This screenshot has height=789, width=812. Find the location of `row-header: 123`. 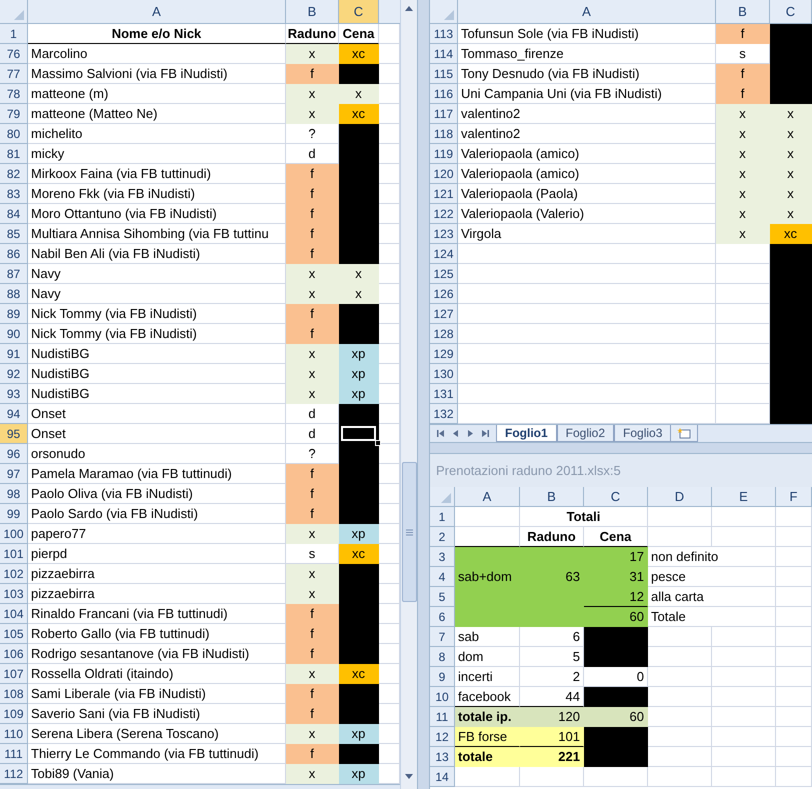

row-header: 123 is located at coordinates (444, 234).